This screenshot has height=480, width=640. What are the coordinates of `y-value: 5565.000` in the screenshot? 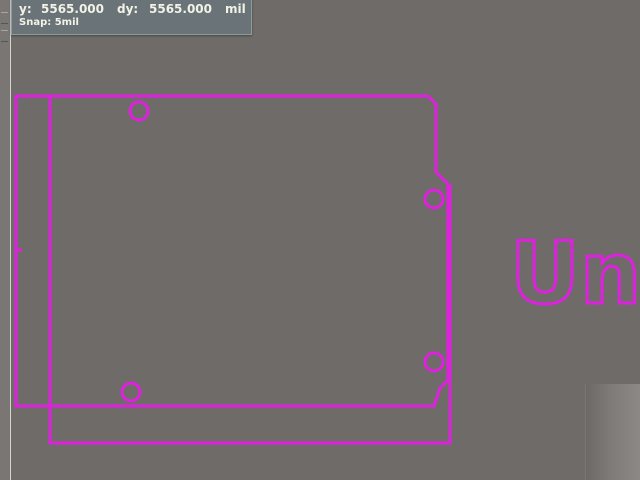 It's located at (73, 9).